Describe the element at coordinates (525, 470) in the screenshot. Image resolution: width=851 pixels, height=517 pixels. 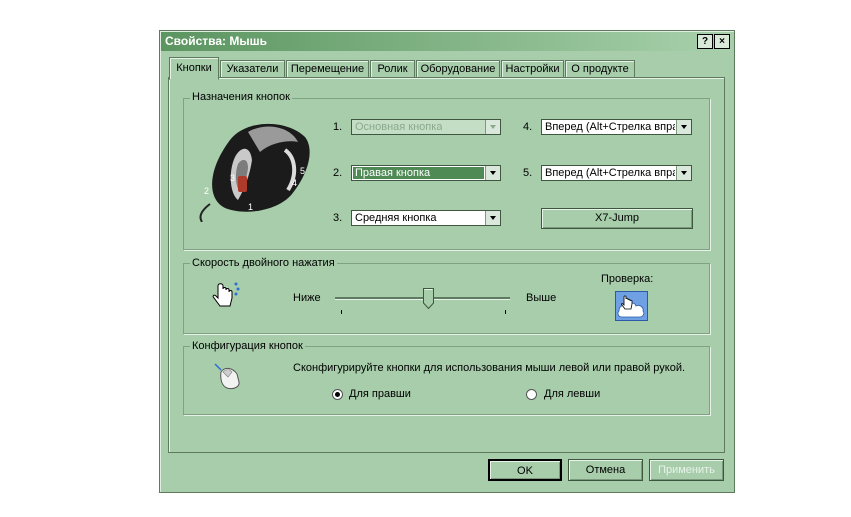
I see `ok-button: OK` at that location.